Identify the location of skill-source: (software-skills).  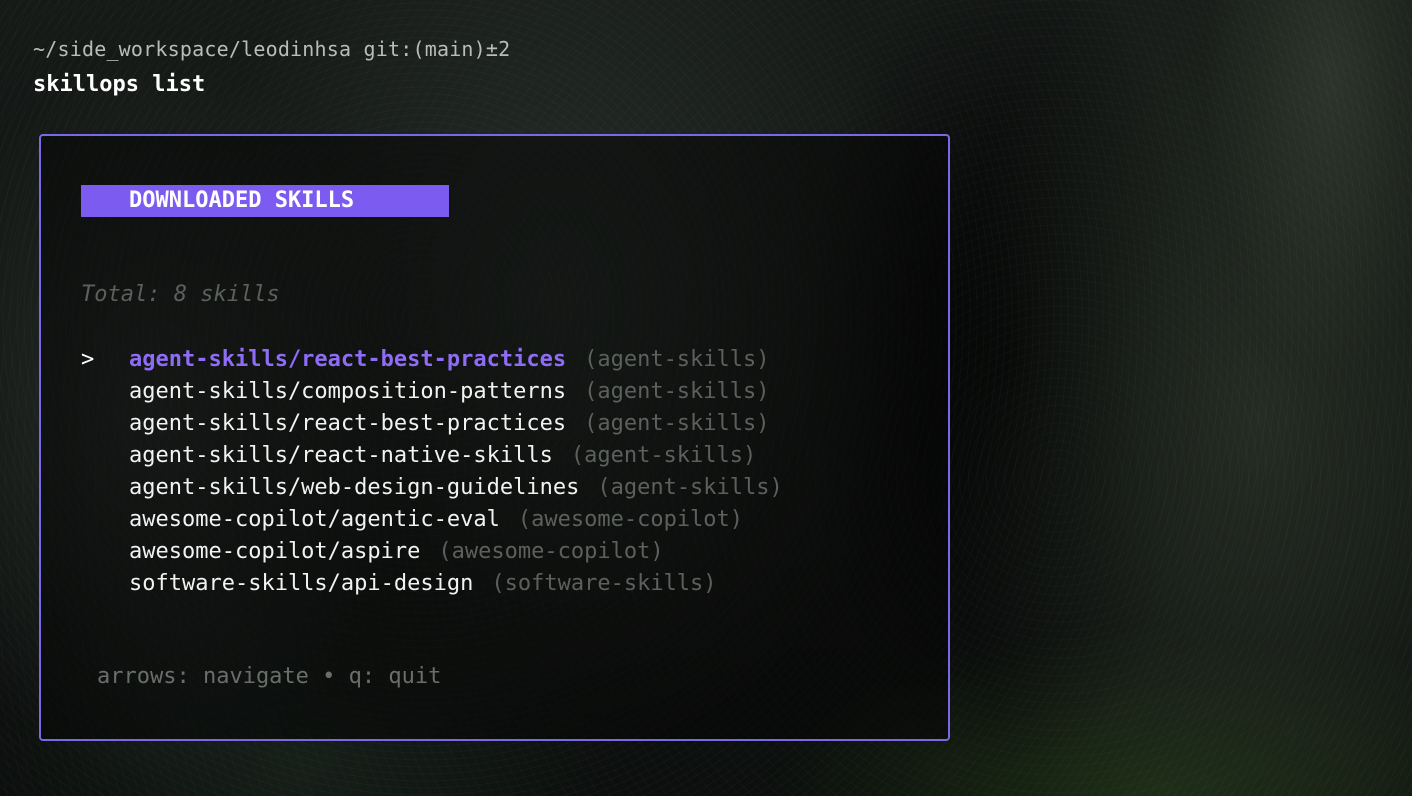
(604, 583).